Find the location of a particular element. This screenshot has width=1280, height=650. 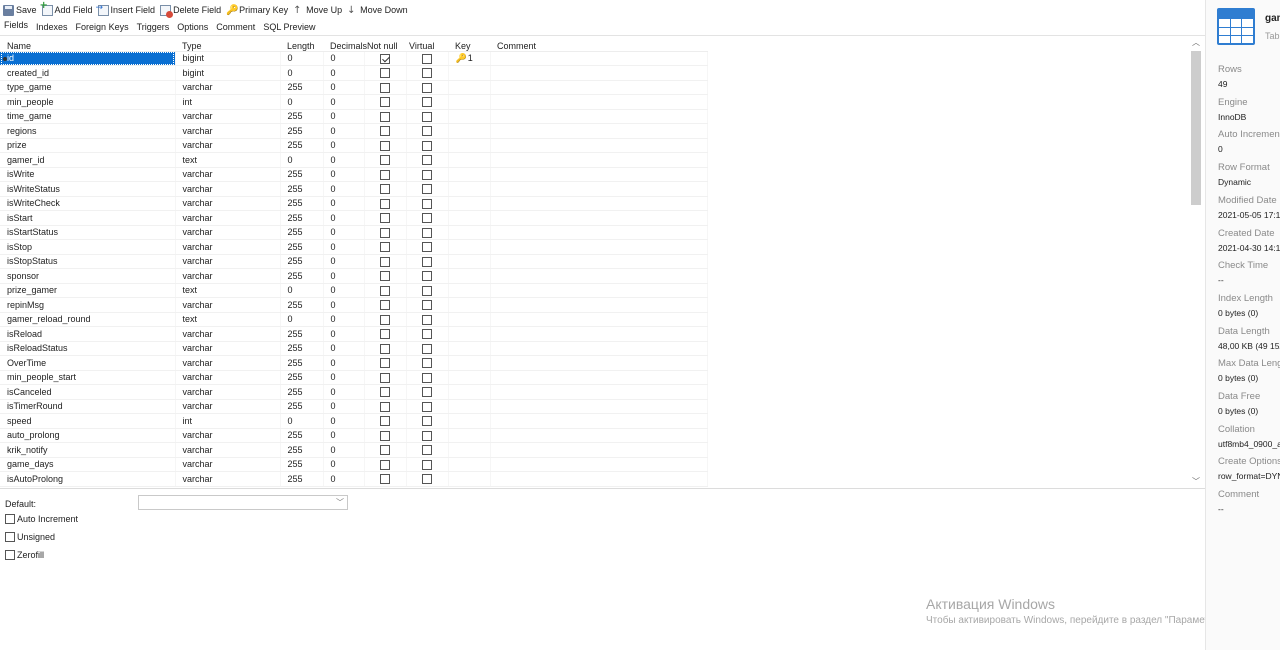

col-key-header: Key is located at coordinates (469, 44).